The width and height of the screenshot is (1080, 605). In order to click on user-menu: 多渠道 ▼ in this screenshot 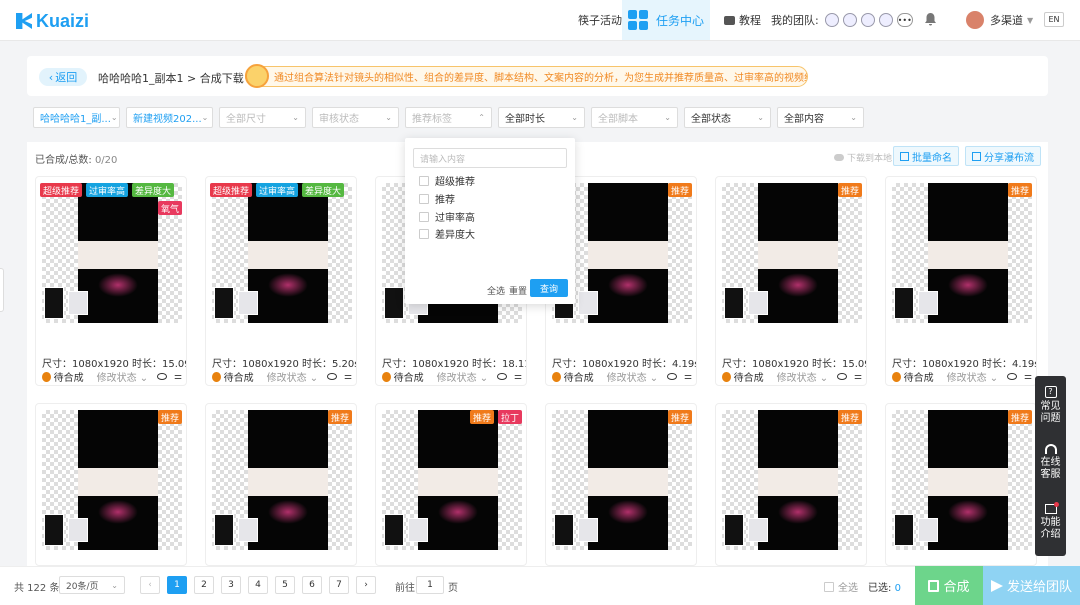, I will do `click(1011, 20)`.